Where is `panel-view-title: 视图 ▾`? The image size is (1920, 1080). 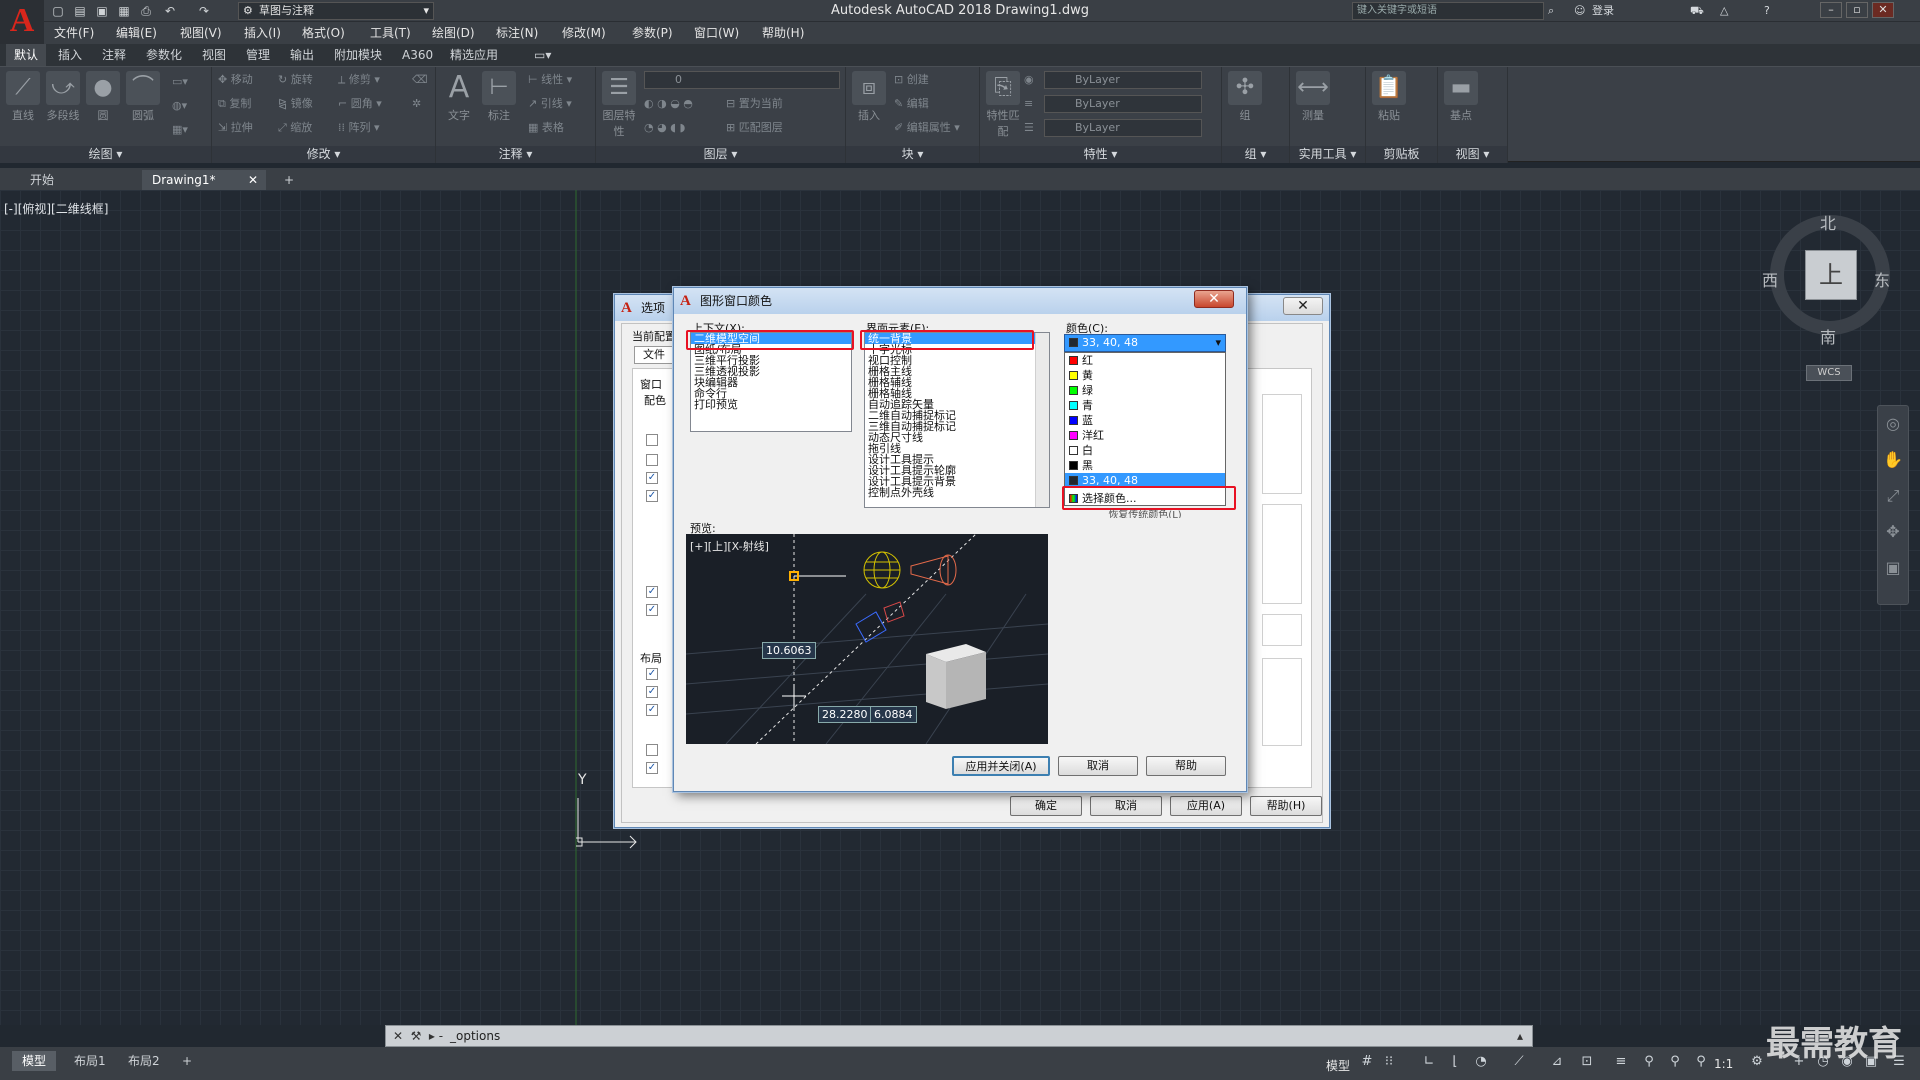 panel-view-title: 视图 ▾ is located at coordinates (1472, 154).